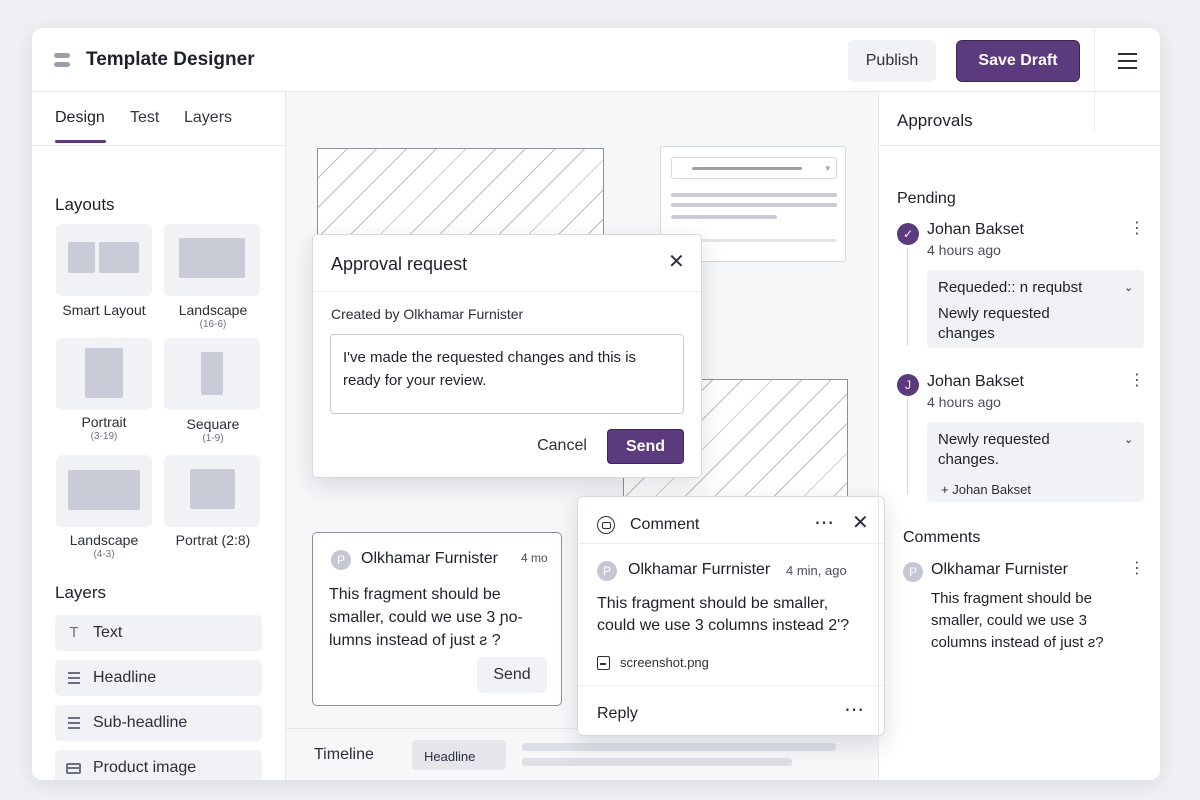  What do you see at coordinates (1018, 61) in the screenshot?
I see `save-draft-button: Save Draft` at bounding box center [1018, 61].